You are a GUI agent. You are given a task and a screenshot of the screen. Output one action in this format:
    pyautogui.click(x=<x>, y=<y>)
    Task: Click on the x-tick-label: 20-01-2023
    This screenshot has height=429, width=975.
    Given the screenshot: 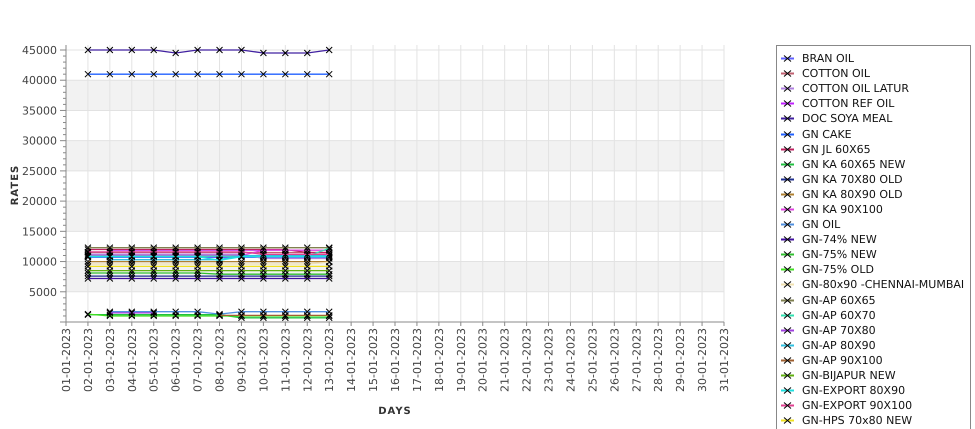 What is the action you would take?
    pyautogui.click(x=483, y=360)
    